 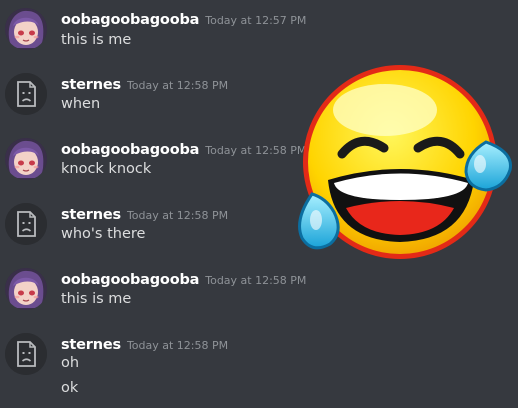 What do you see at coordinates (81, 104) in the screenshot?
I see `message-text: when` at bounding box center [81, 104].